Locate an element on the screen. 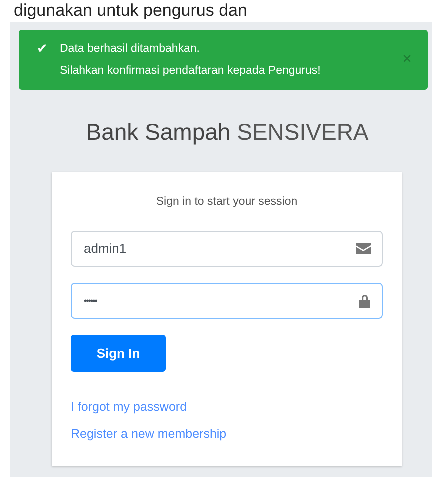 The width and height of the screenshot is (432, 477). lock-icon is located at coordinates (365, 301).